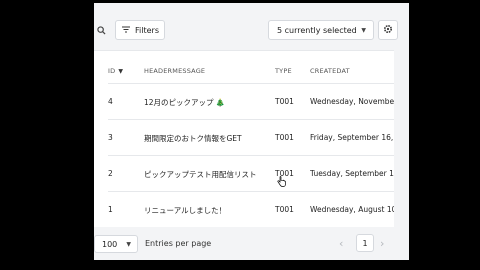 This screenshot has width=480, height=270. What do you see at coordinates (382, 243) in the screenshot?
I see `chevron-right-icon: ›` at bounding box center [382, 243].